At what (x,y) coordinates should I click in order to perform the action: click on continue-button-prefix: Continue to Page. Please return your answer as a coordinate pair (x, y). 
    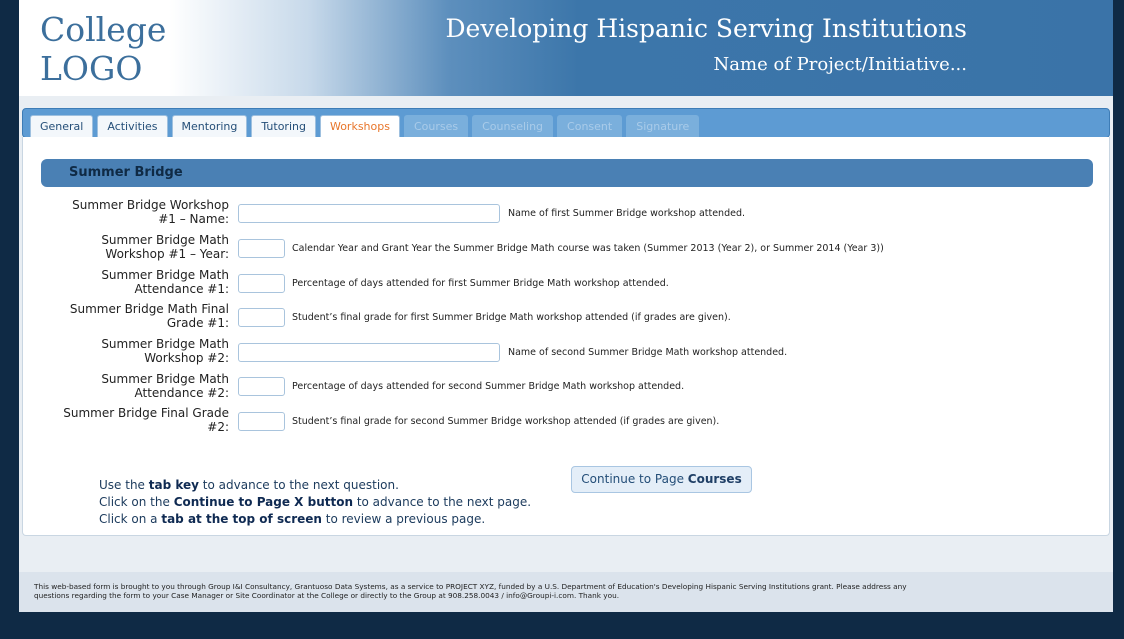
    Looking at the image, I should click on (634, 479).